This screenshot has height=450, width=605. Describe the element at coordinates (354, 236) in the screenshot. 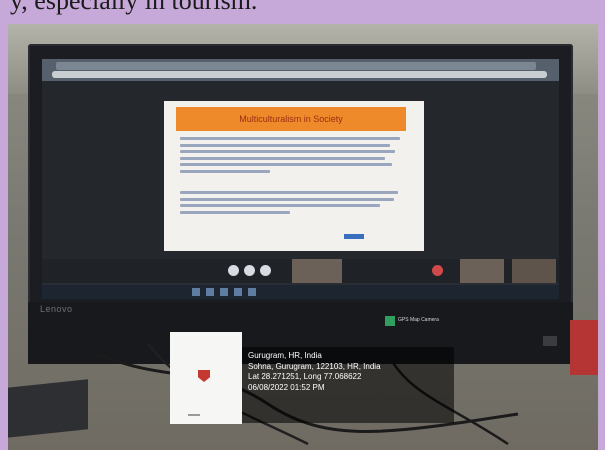

I see `slide-link-button` at that location.